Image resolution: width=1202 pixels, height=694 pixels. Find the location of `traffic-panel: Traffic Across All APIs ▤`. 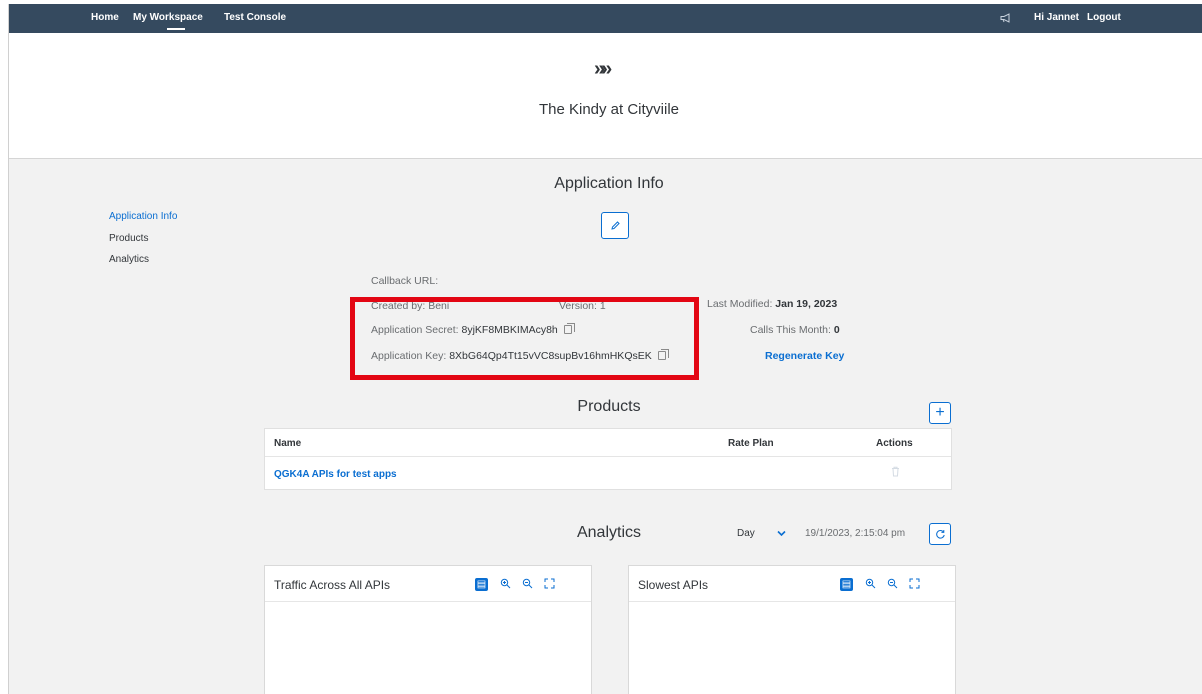

traffic-panel: Traffic Across All APIs ▤ is located at coordinates (428, 629).